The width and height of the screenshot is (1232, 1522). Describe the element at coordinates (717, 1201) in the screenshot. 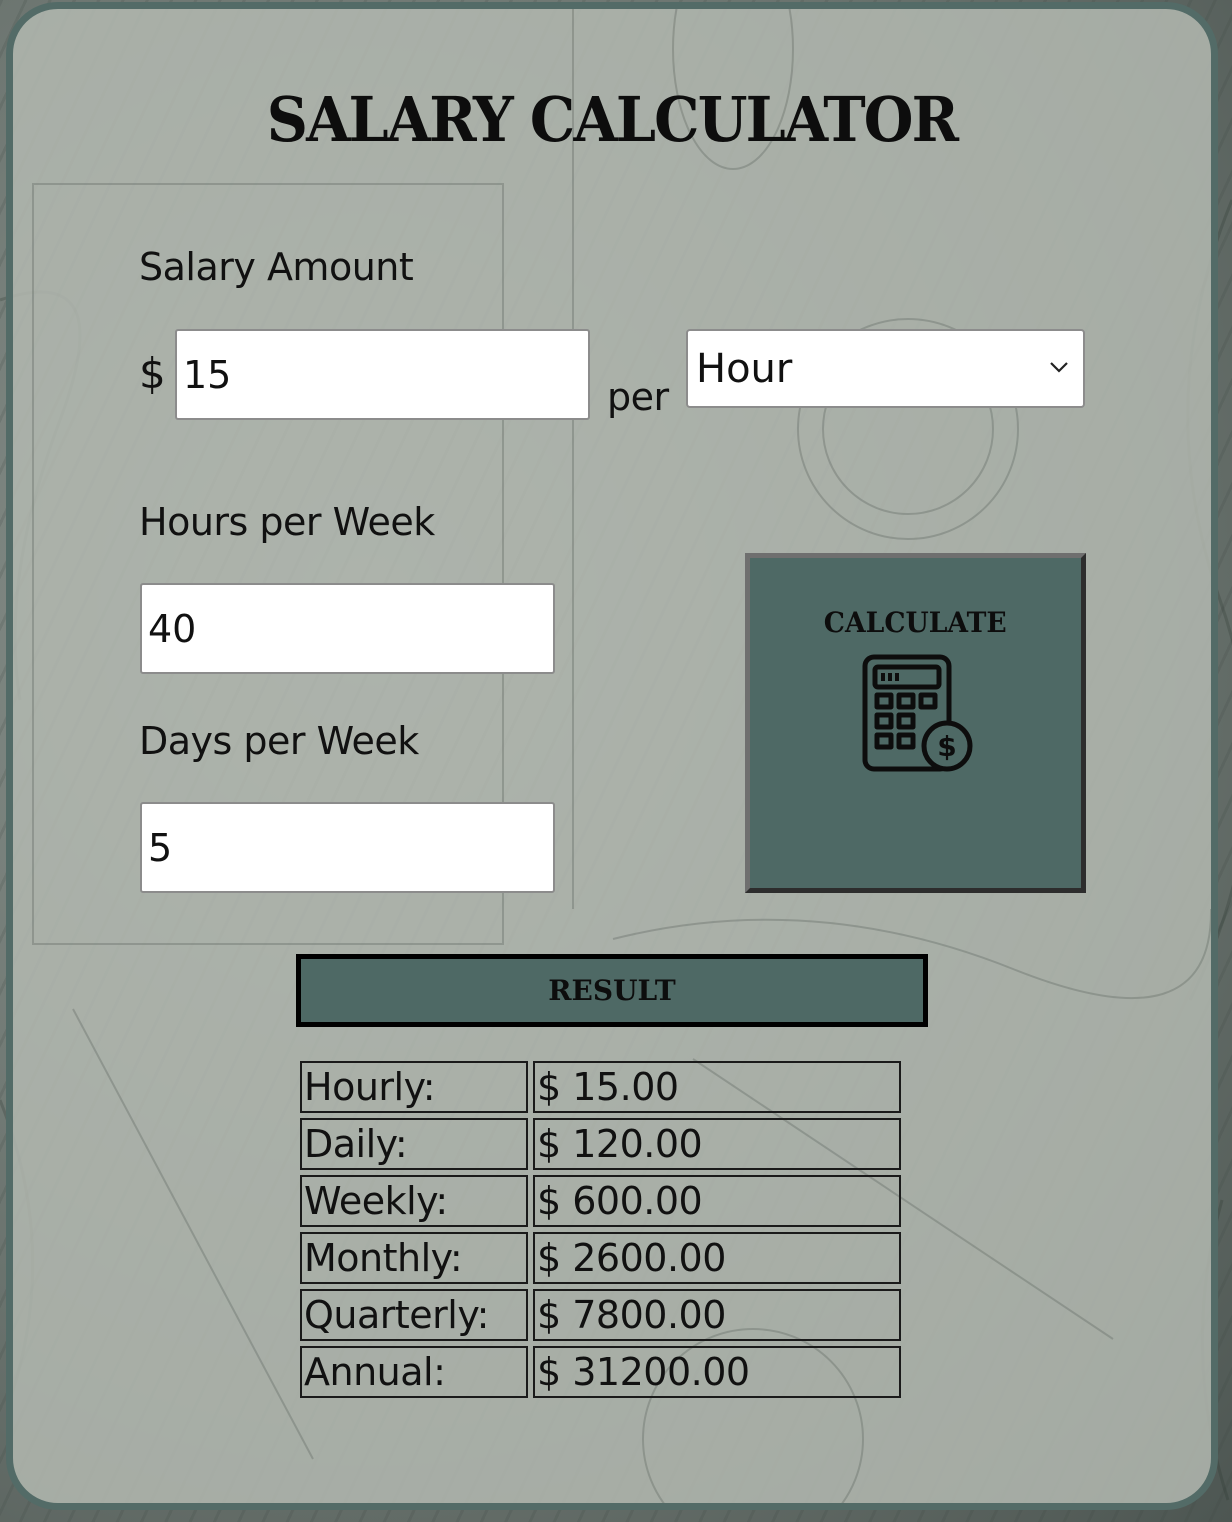

I see `result-row-value: $ 600.00` at that location.